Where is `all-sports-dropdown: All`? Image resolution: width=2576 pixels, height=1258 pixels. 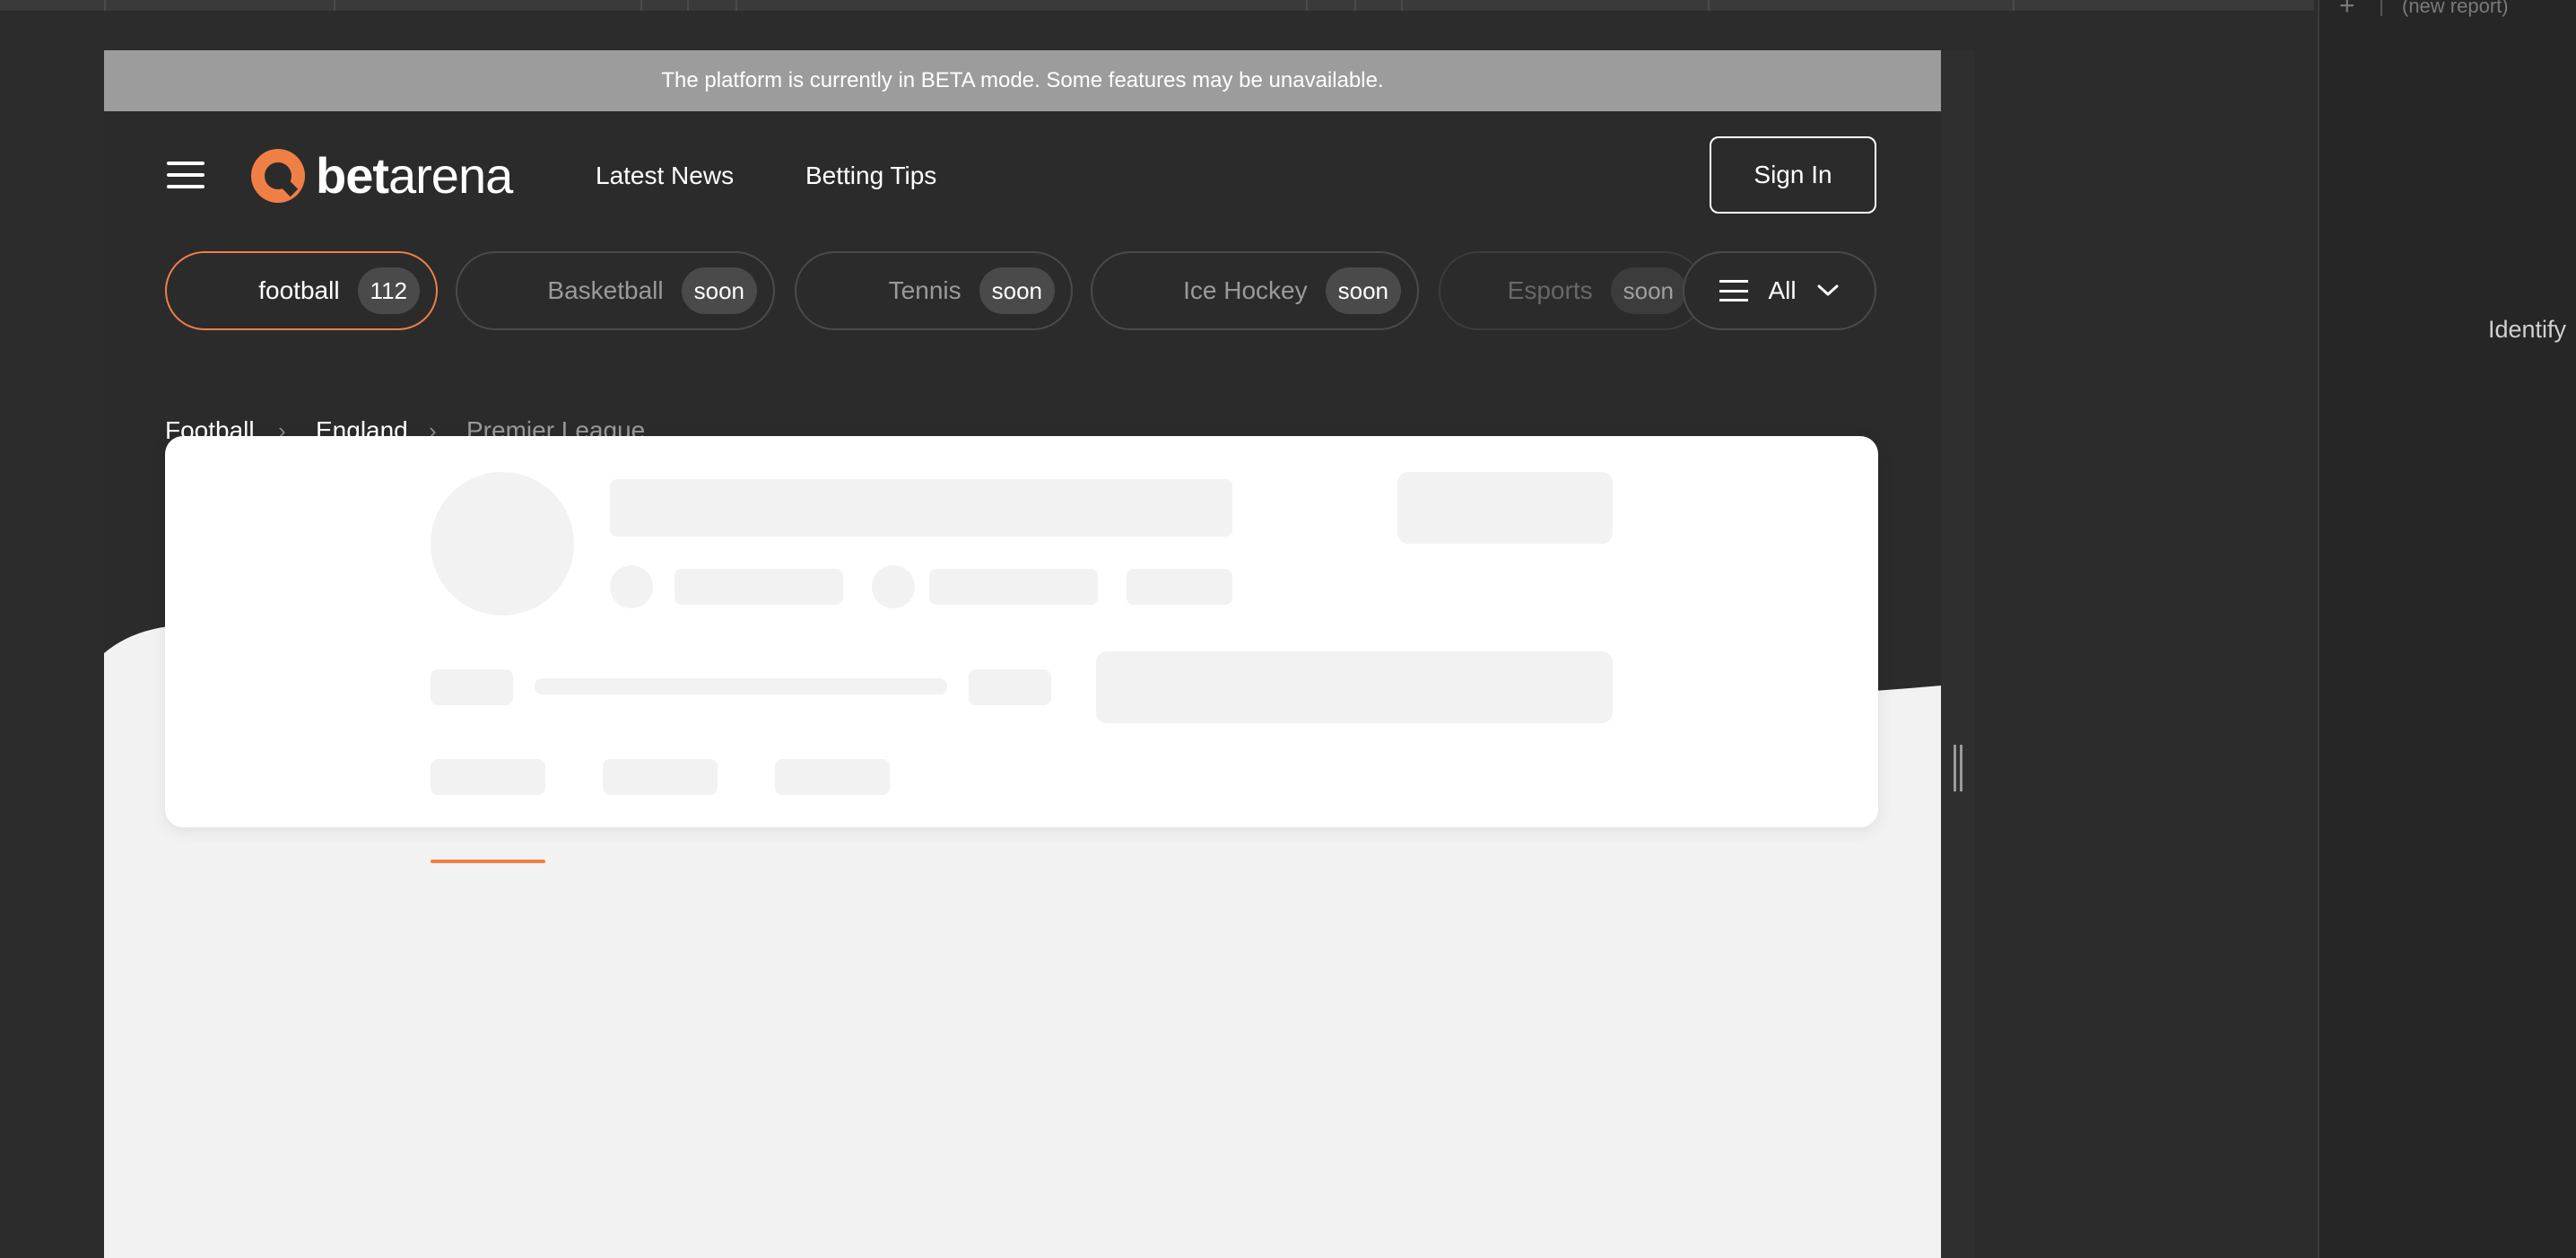 all-sports-dropdown: All is located at coordinates (1779, 291).